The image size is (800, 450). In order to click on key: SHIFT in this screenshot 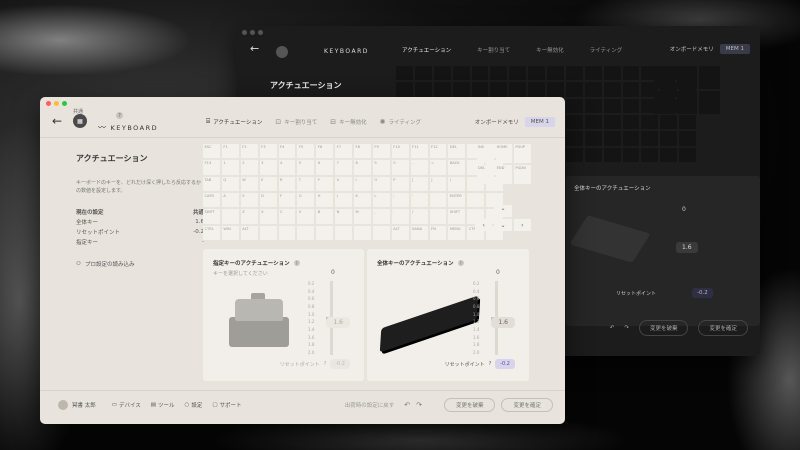, I will do `click(211, 216)`.